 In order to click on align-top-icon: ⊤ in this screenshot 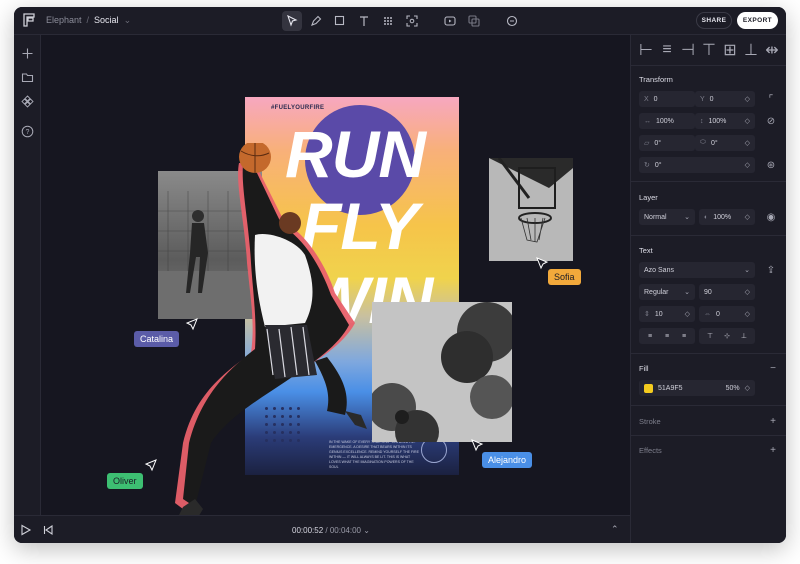, I will do `click(709, 50)`.